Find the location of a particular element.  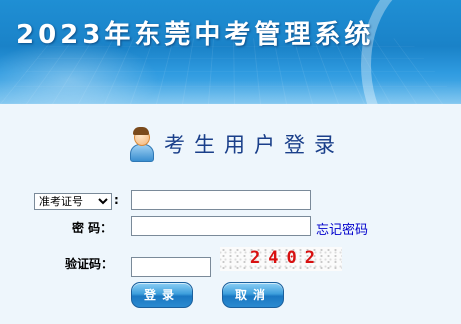

forgot-password-link: 忘记密码 is located at coordinates (342, 228).